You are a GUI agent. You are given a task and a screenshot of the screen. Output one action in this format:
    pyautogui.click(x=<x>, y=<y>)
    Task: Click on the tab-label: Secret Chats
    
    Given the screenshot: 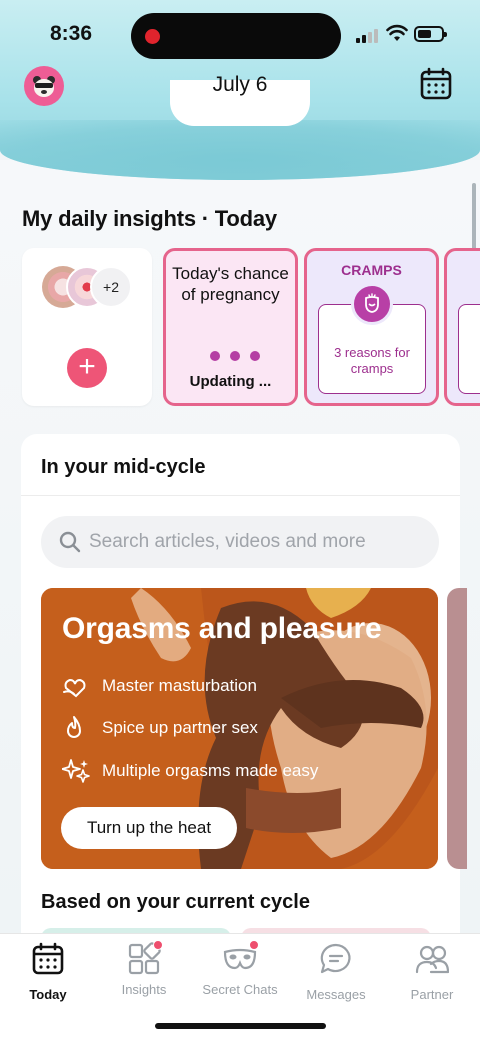 What is the action you would take?
    pyautogui.click(x=240, y=989)
    